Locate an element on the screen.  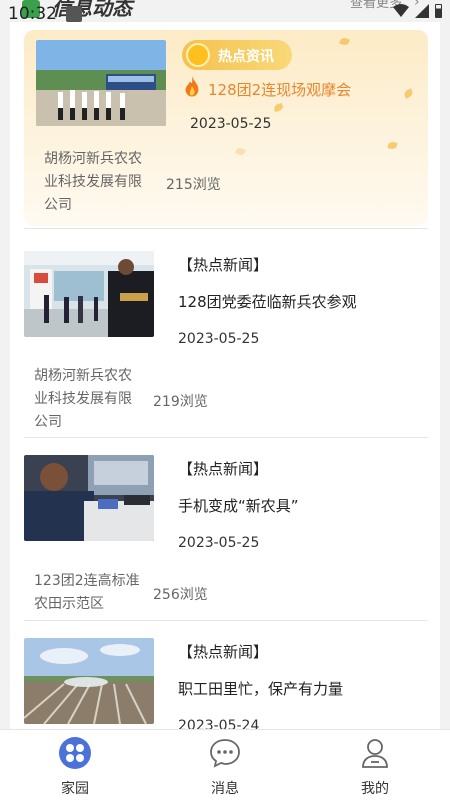
news-title: 手机变成“新农具” is located at coordinates (238, 506).